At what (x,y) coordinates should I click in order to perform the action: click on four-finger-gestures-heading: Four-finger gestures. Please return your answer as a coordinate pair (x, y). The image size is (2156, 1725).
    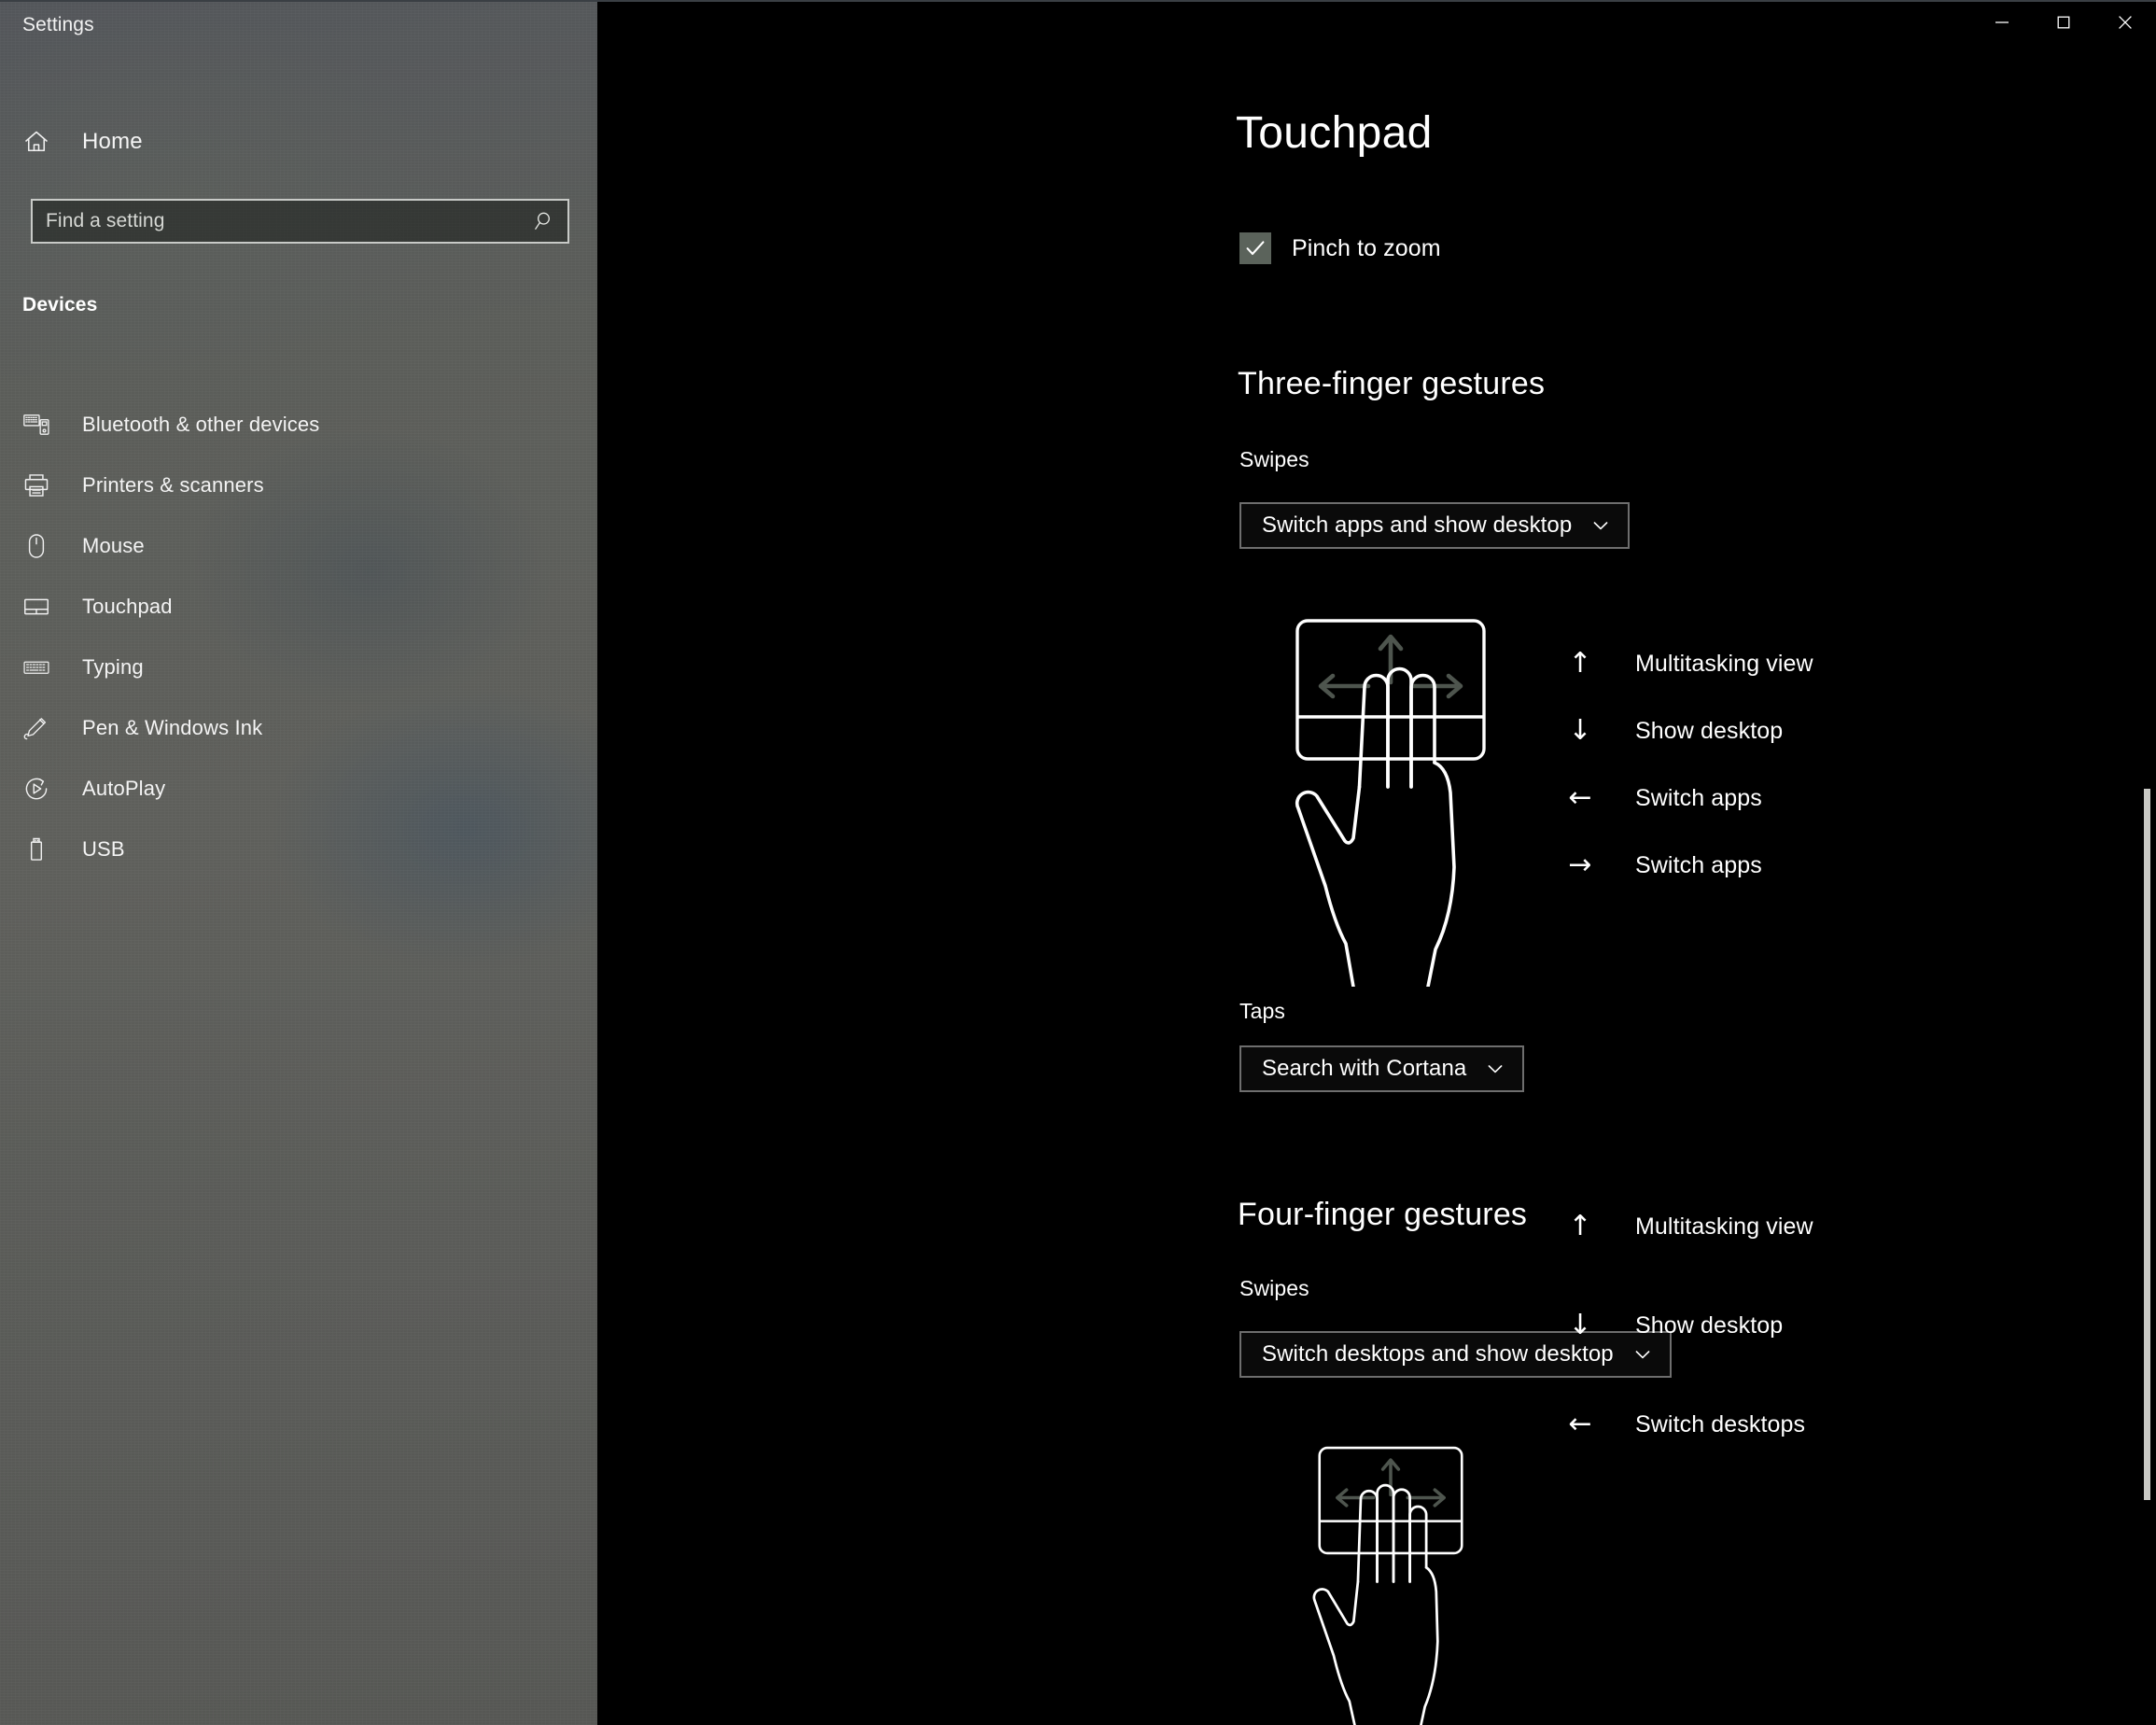
    Looking at the image, I should click on (1383, 1214).